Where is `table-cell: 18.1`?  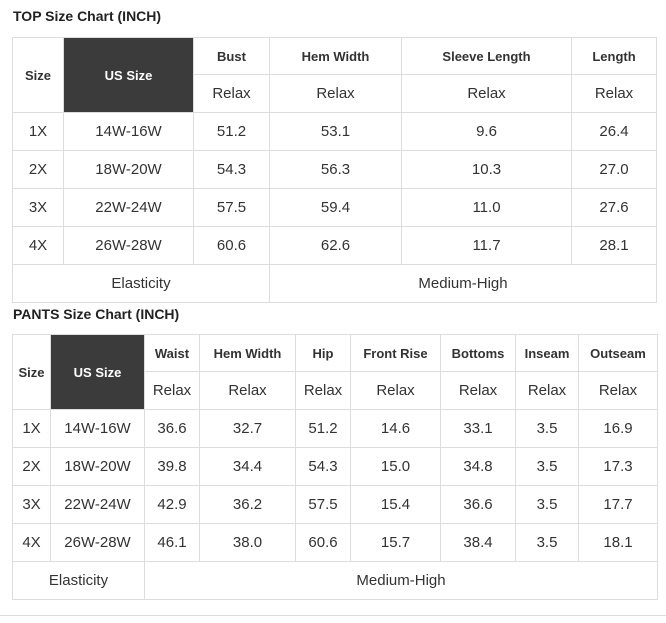
table-cell: 18.1 is located at coordinates (618, 542).